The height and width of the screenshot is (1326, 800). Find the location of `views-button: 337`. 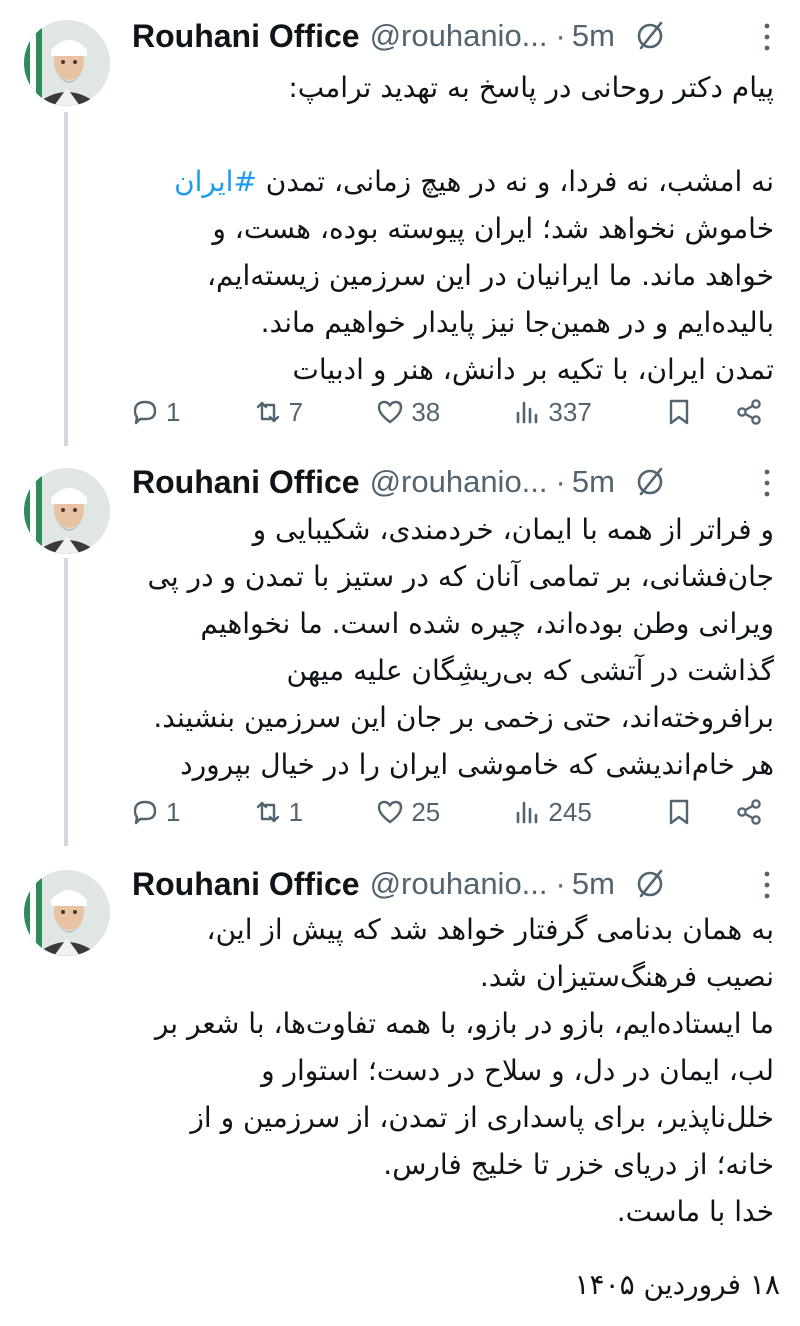

views-button: 337 is located at coordinates (552, 412).